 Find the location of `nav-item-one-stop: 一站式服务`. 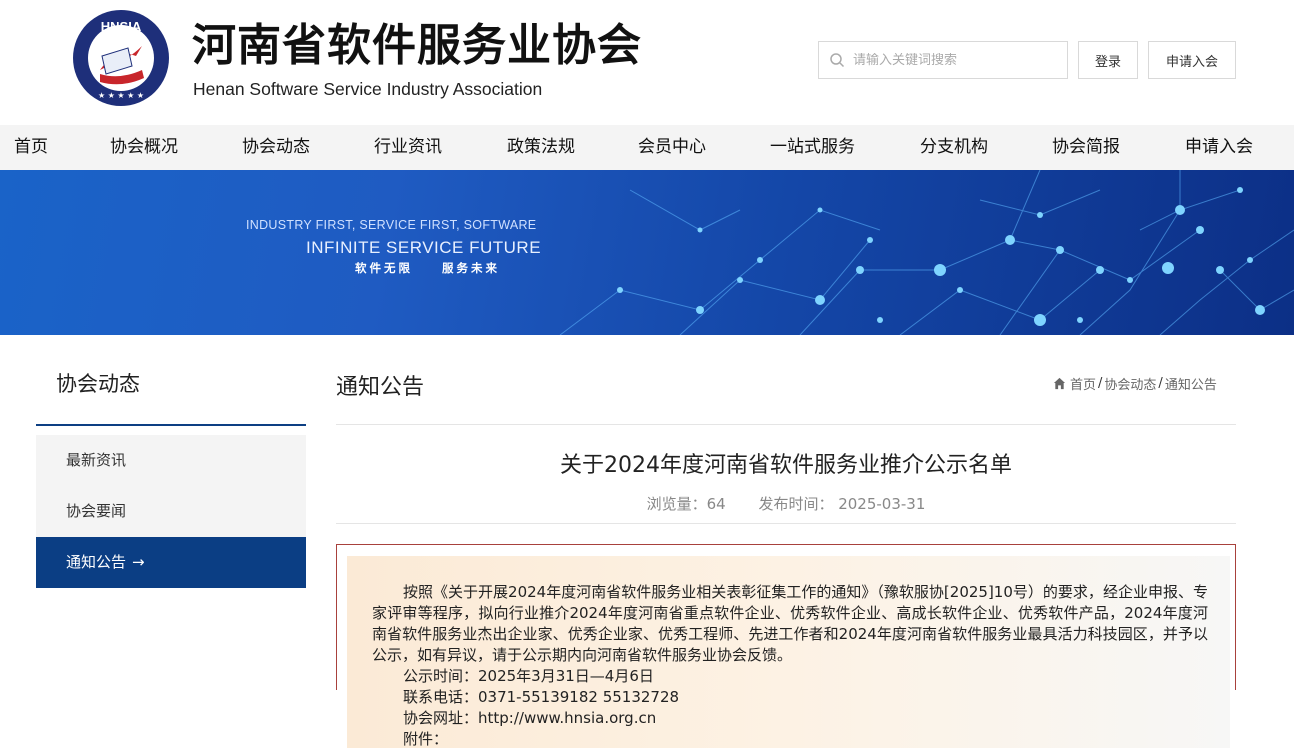

nav-item-one-stop: 一站式服务 is located at coordinates (812, 147).